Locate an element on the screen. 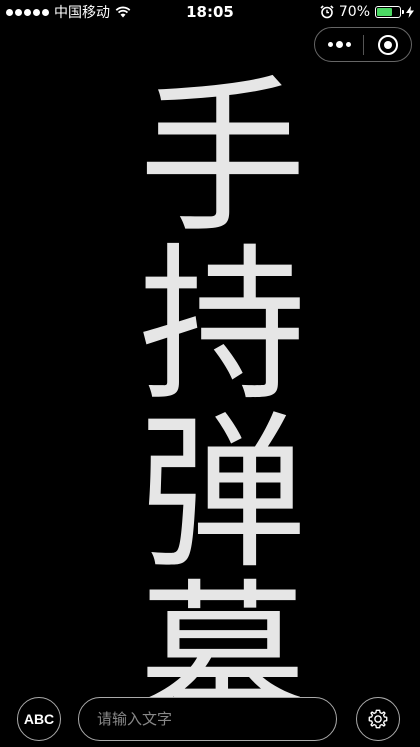 The height and width of the screenshot is (747, 420). battery-percent: 70% is located at coordinates (354, 12).